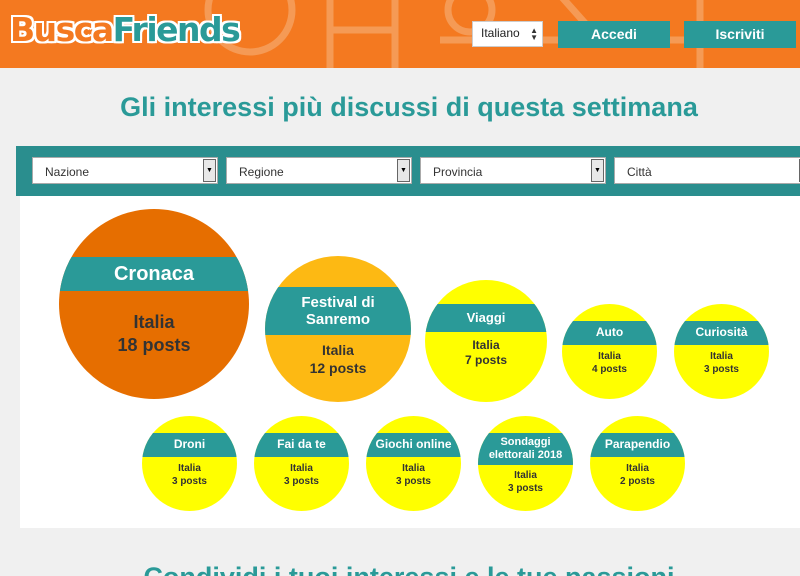 Image resolution: width=800 pixels, height=576 pixels. Describe the element at coordinates (525, 449) in the screenshot. I see `topic-name: Sondaggi elettorali 2018` at that location.